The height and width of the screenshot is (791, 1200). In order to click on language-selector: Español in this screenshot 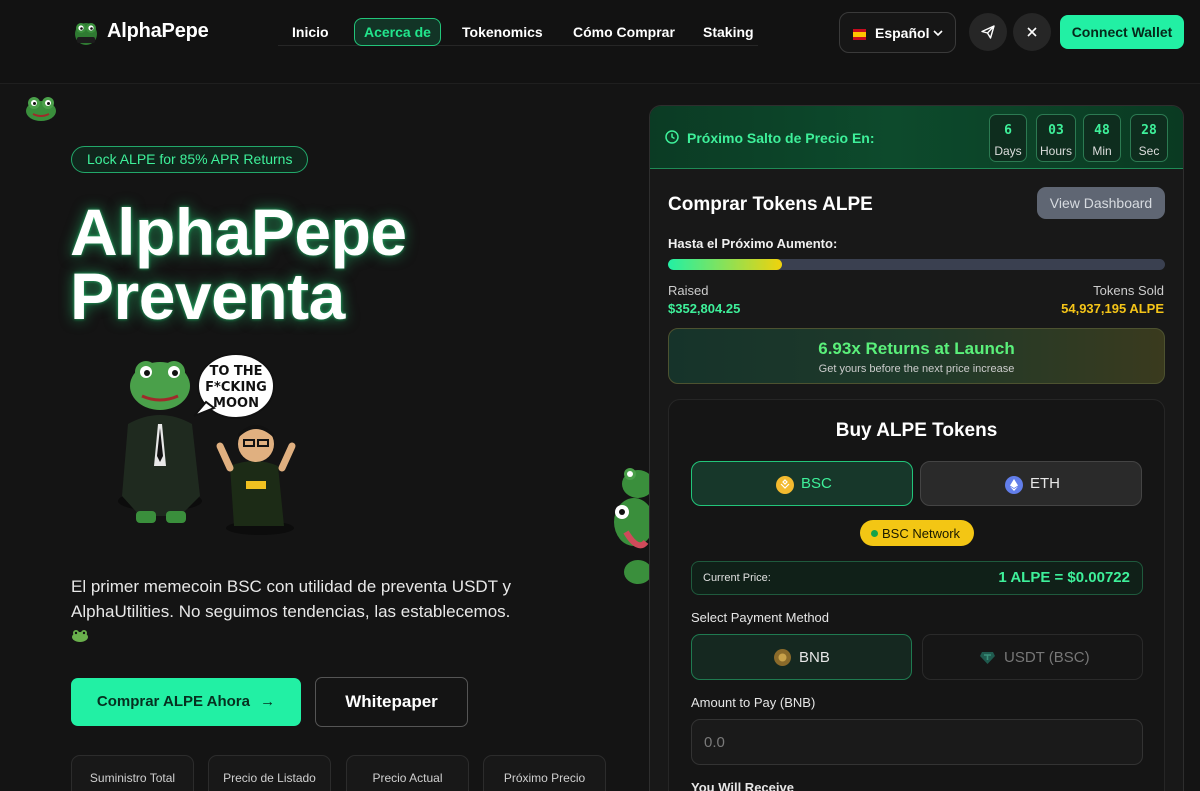, I will do `click(897, 32)`.